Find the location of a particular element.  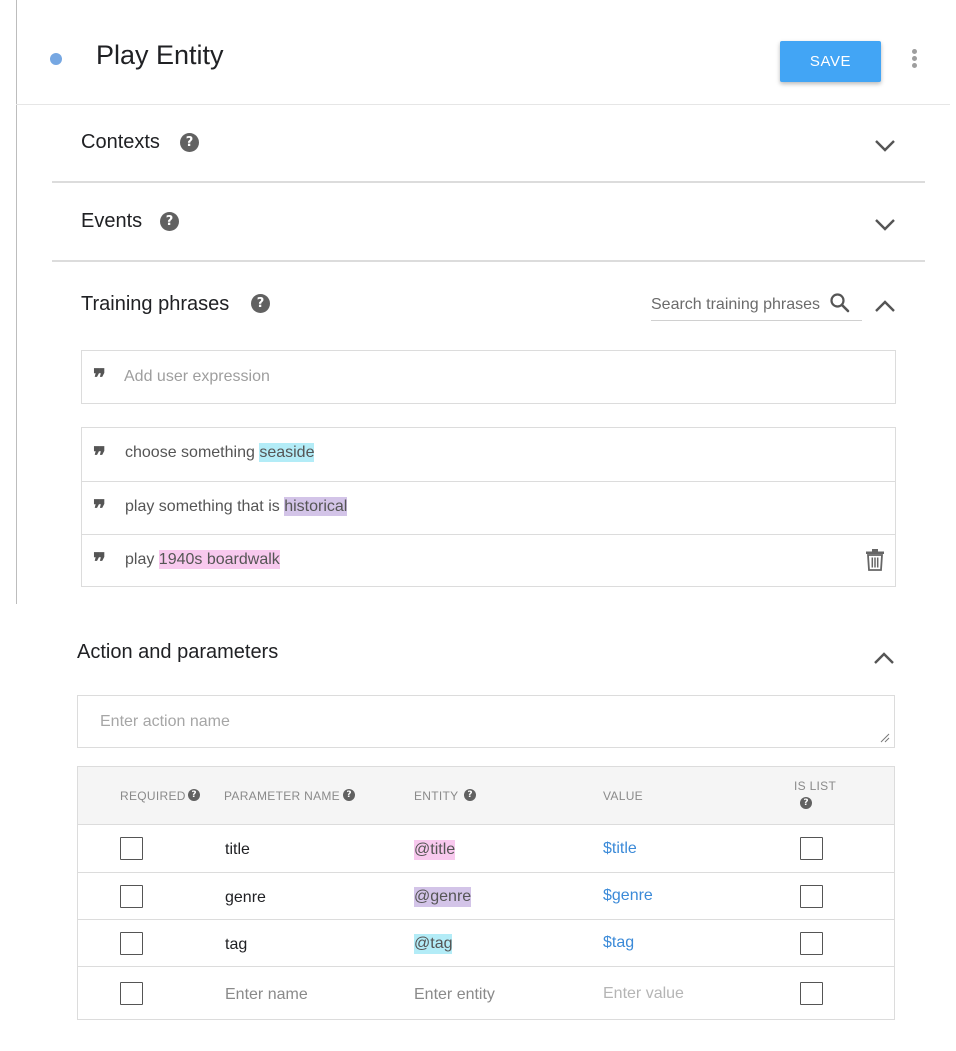

search-training-phrases is located at coordinates (756, 305).